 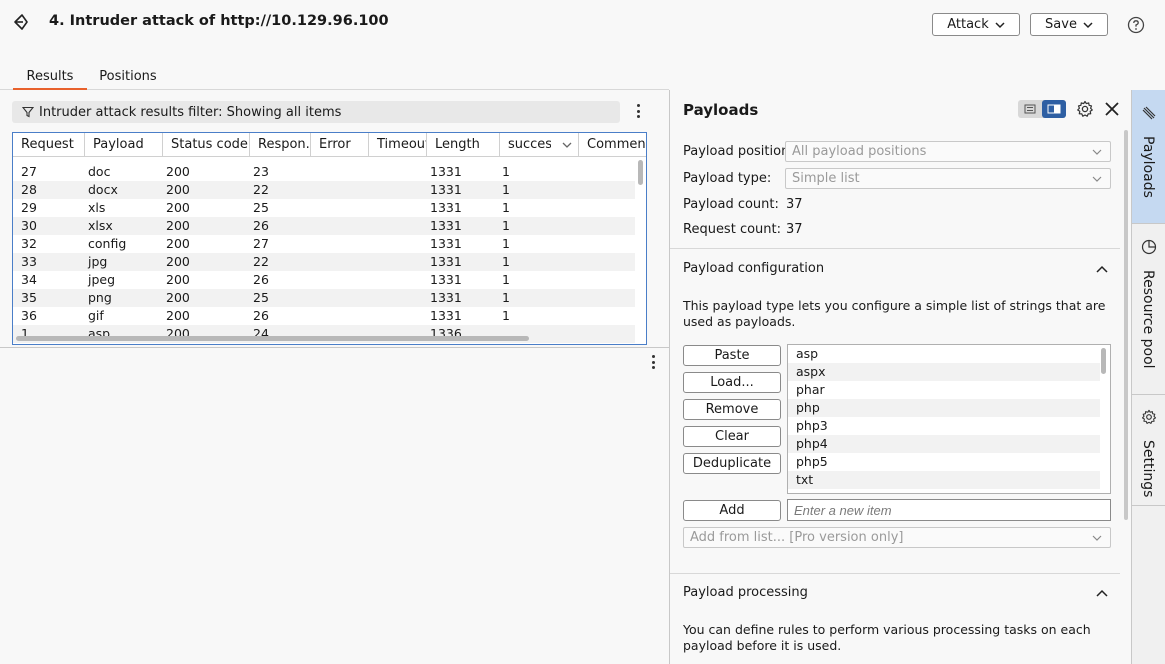 What do you see at coordinates (261, 279) in the screenshot?
I see `cell: 26` at bounding box center [261, 279].